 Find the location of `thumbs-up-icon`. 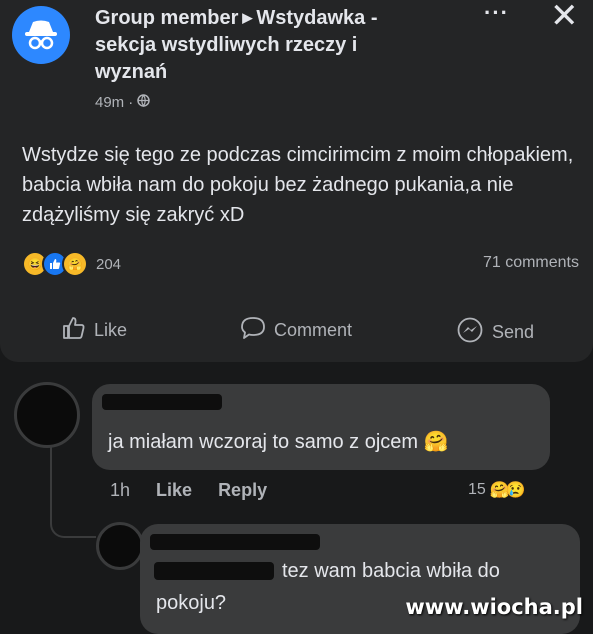

thumbs-up-icon is located at coordinates (74, 330).